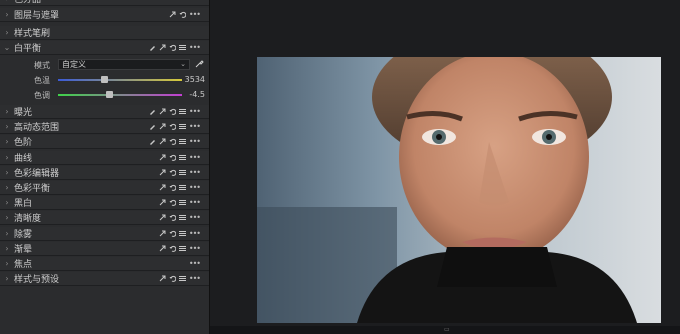 This screenshot has width=680, height=334. What do you see at coordinates (104, 3) in the screenshot?
I see `tool-row: ›色分品` at bounding box center [104, 3].